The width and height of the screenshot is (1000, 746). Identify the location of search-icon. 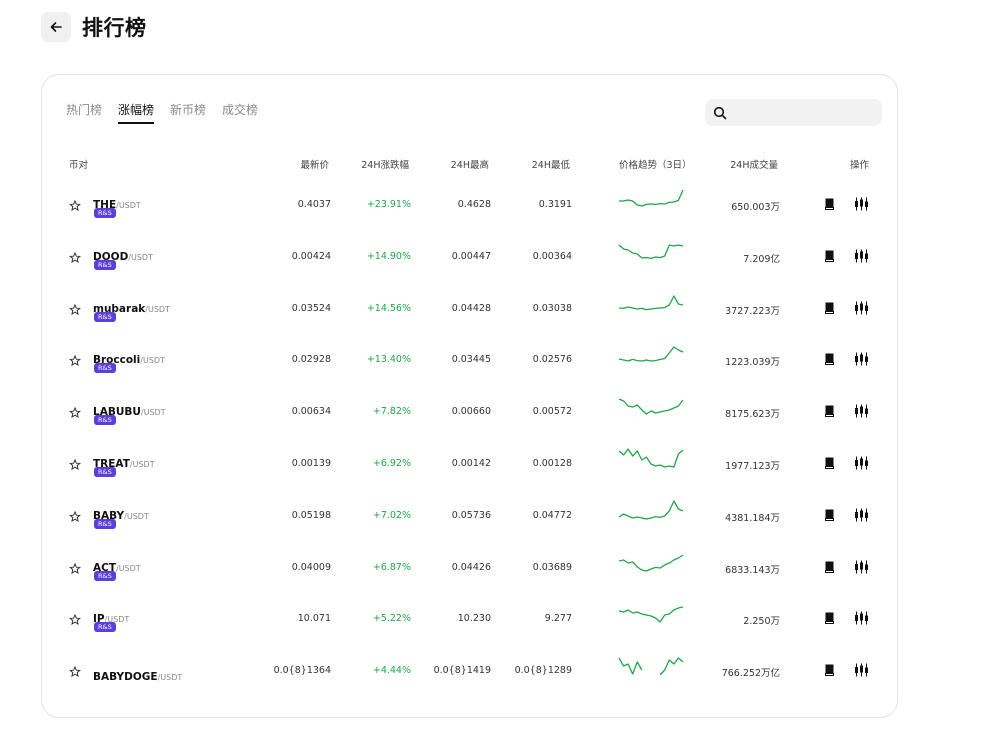
(720, 112).